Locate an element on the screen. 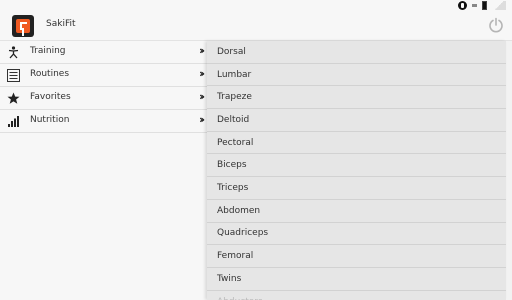 Image resolution: width=512 pixels, height=300 pixels. action-bar: SakiFit is located at coordinates (256, 26).